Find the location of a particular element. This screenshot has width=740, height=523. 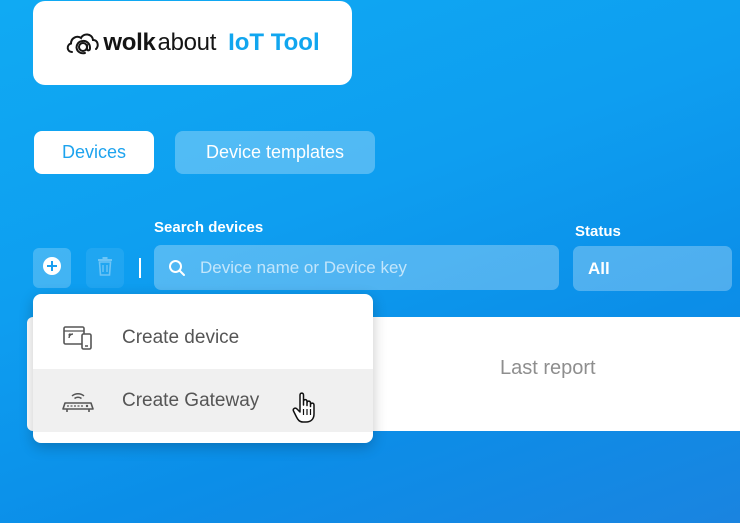

tab-device-templates: Device templates is located at coordinates (275, 152).